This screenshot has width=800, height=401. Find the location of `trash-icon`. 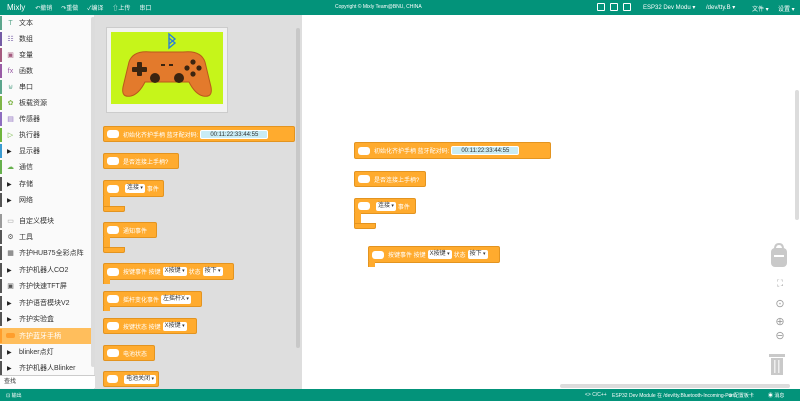

trash-icon is located at coordinates (777, 364).